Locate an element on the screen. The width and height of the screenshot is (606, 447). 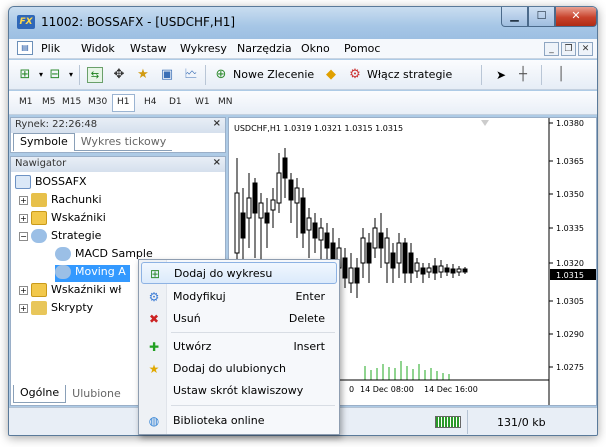
price-tick-label: 1.0275 is located at coordinates (570, 367).